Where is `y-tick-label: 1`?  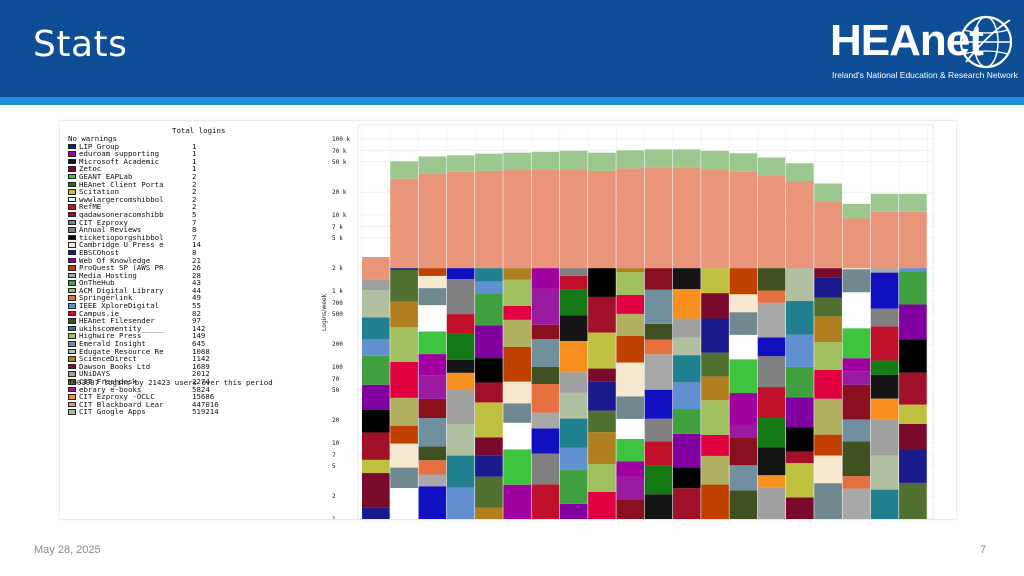 y-tick-label: 1 is located at coordinates (334, 517).